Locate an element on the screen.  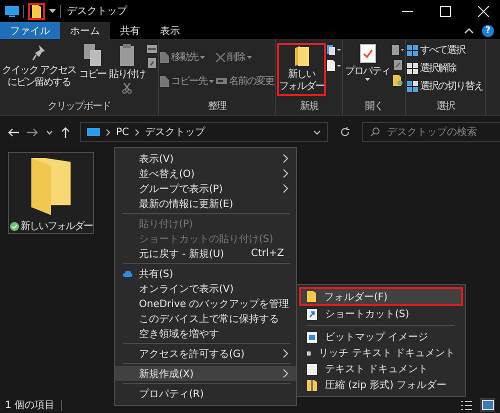
menu-item: テキスト ドキュメント is located at coordinates (381, 369).